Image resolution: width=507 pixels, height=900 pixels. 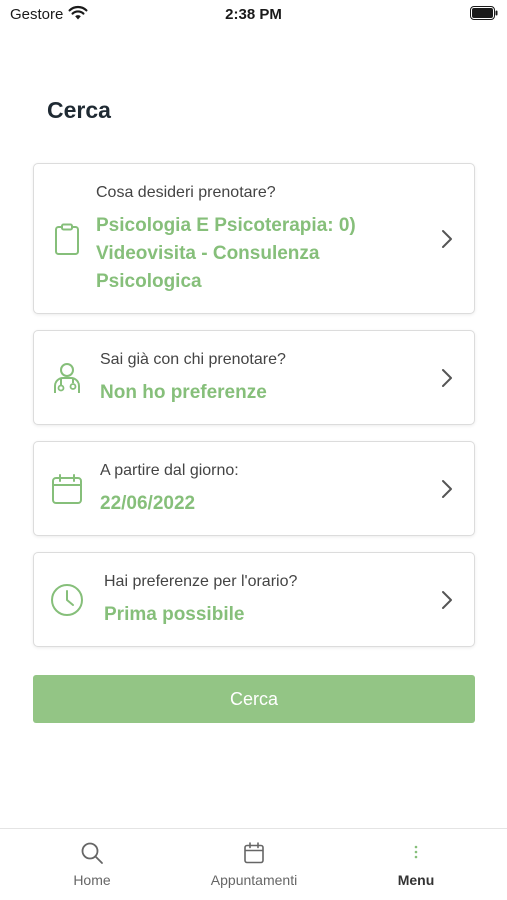 What do you see at coordinates (183, 392) in the screenshot?
I see `doctor-value: Non ho preferenze` at bounding box center [183, 392].